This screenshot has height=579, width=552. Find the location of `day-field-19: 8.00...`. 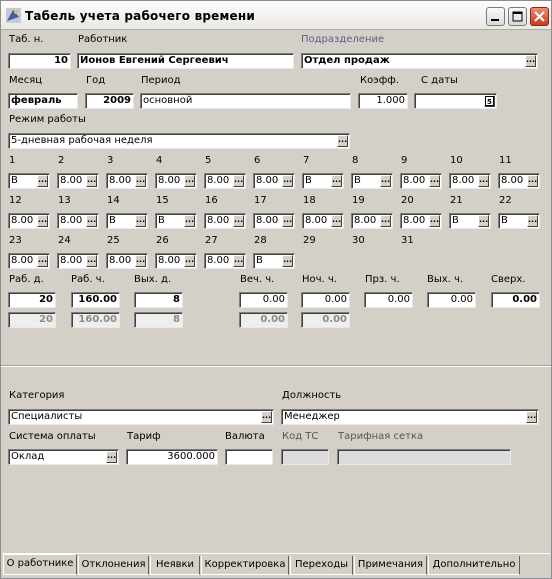

day-field-19: 8.00... is located at coordinates (372, 221).